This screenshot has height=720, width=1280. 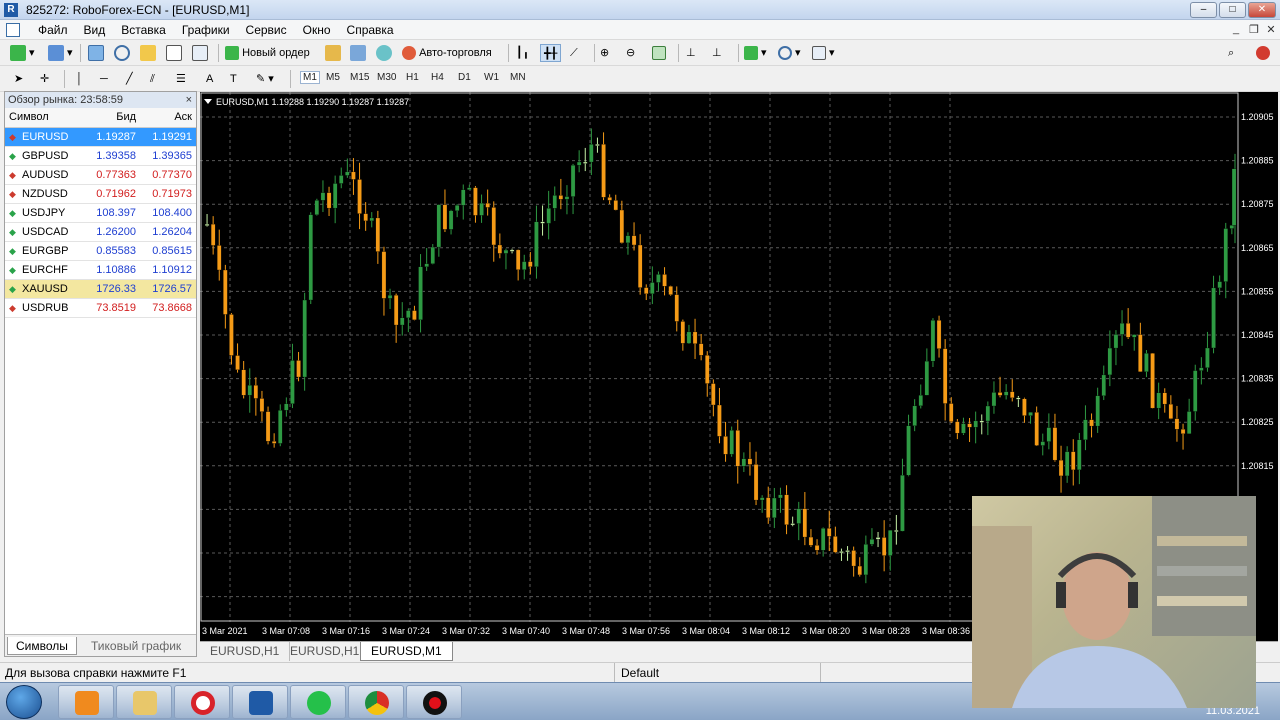 I want to click on menu-item-6: Справка, so click(x=370, y=30).